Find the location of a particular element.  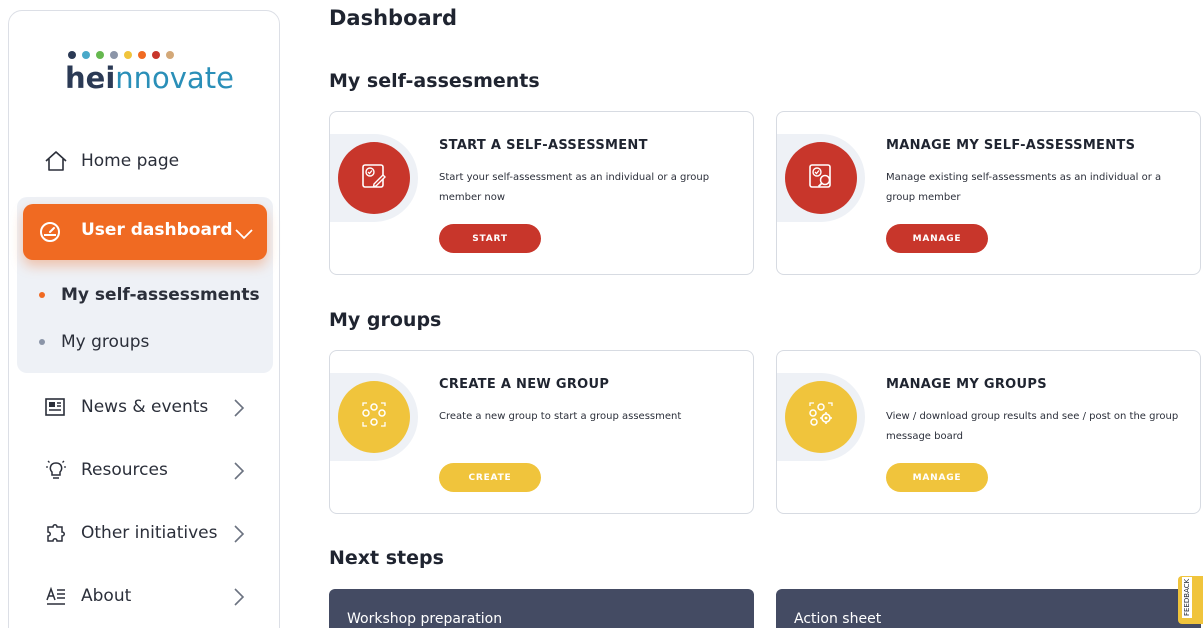

sidebar-item-user-dashboard: User dashboard is located at coordinates (145, 232).